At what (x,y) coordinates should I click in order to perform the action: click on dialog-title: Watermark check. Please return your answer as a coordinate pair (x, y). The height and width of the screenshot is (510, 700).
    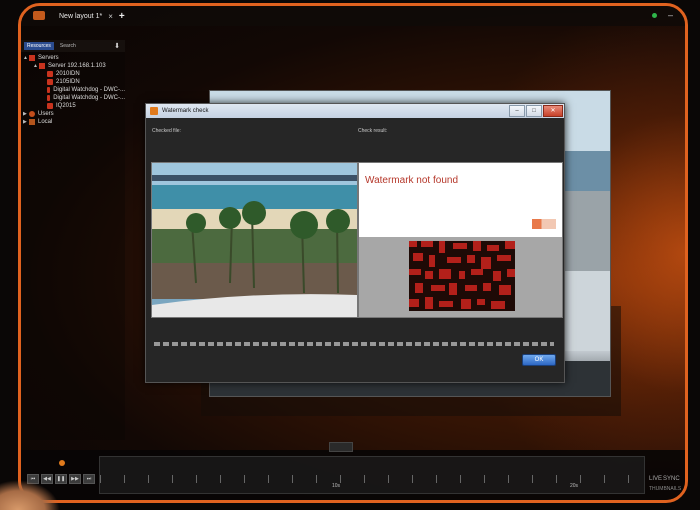
    Looking at the image, I should click on (185, 111).